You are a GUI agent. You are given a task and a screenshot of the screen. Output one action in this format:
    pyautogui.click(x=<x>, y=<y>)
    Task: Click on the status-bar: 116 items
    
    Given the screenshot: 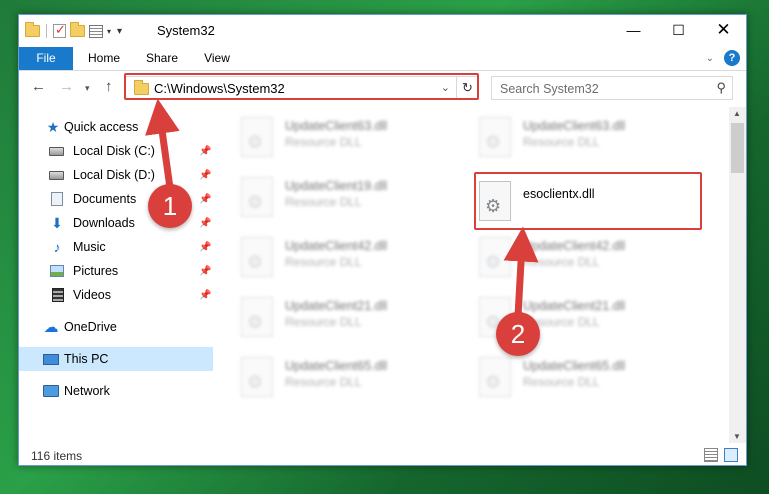 What is the action you would take?
    pyautogui.click(x=382, y=455)
    